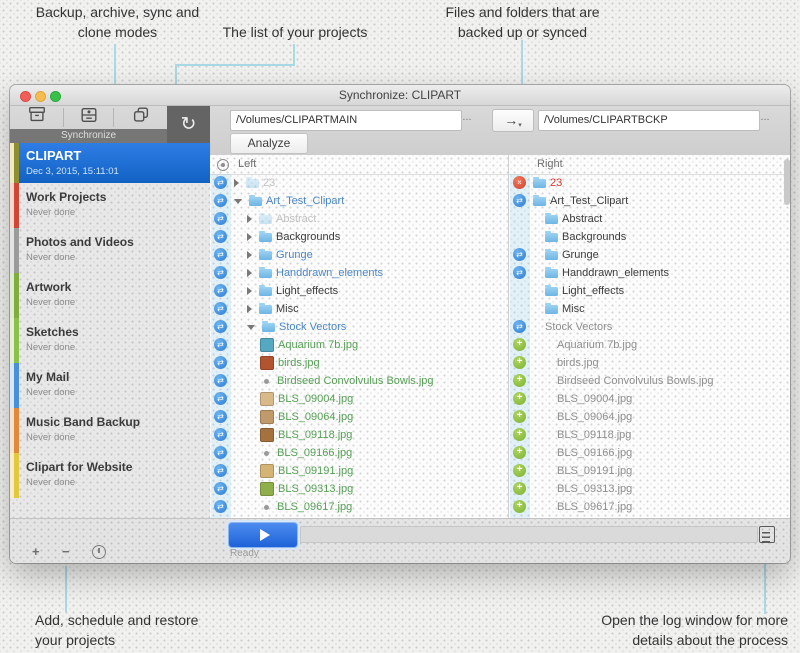 The image size is (800, 653). I want to click on left-file-row: ⇄ BLS_09313.jpg, so click(359, 489).